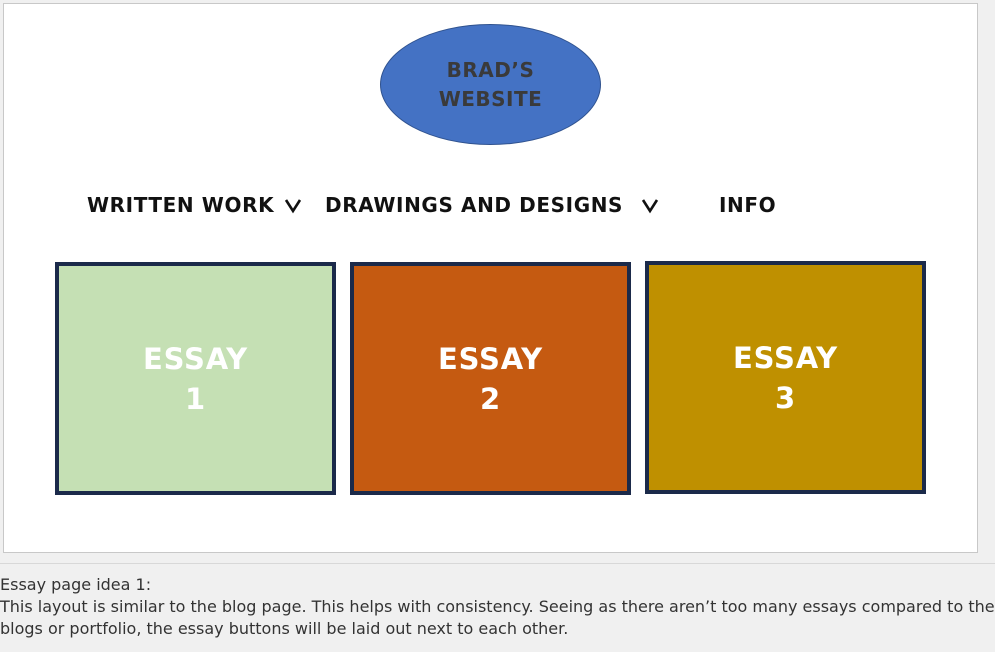  What do you see at coordinates (497, 563) in the screenshot?
I see `notes-divider` at bounding box center [497, 563].